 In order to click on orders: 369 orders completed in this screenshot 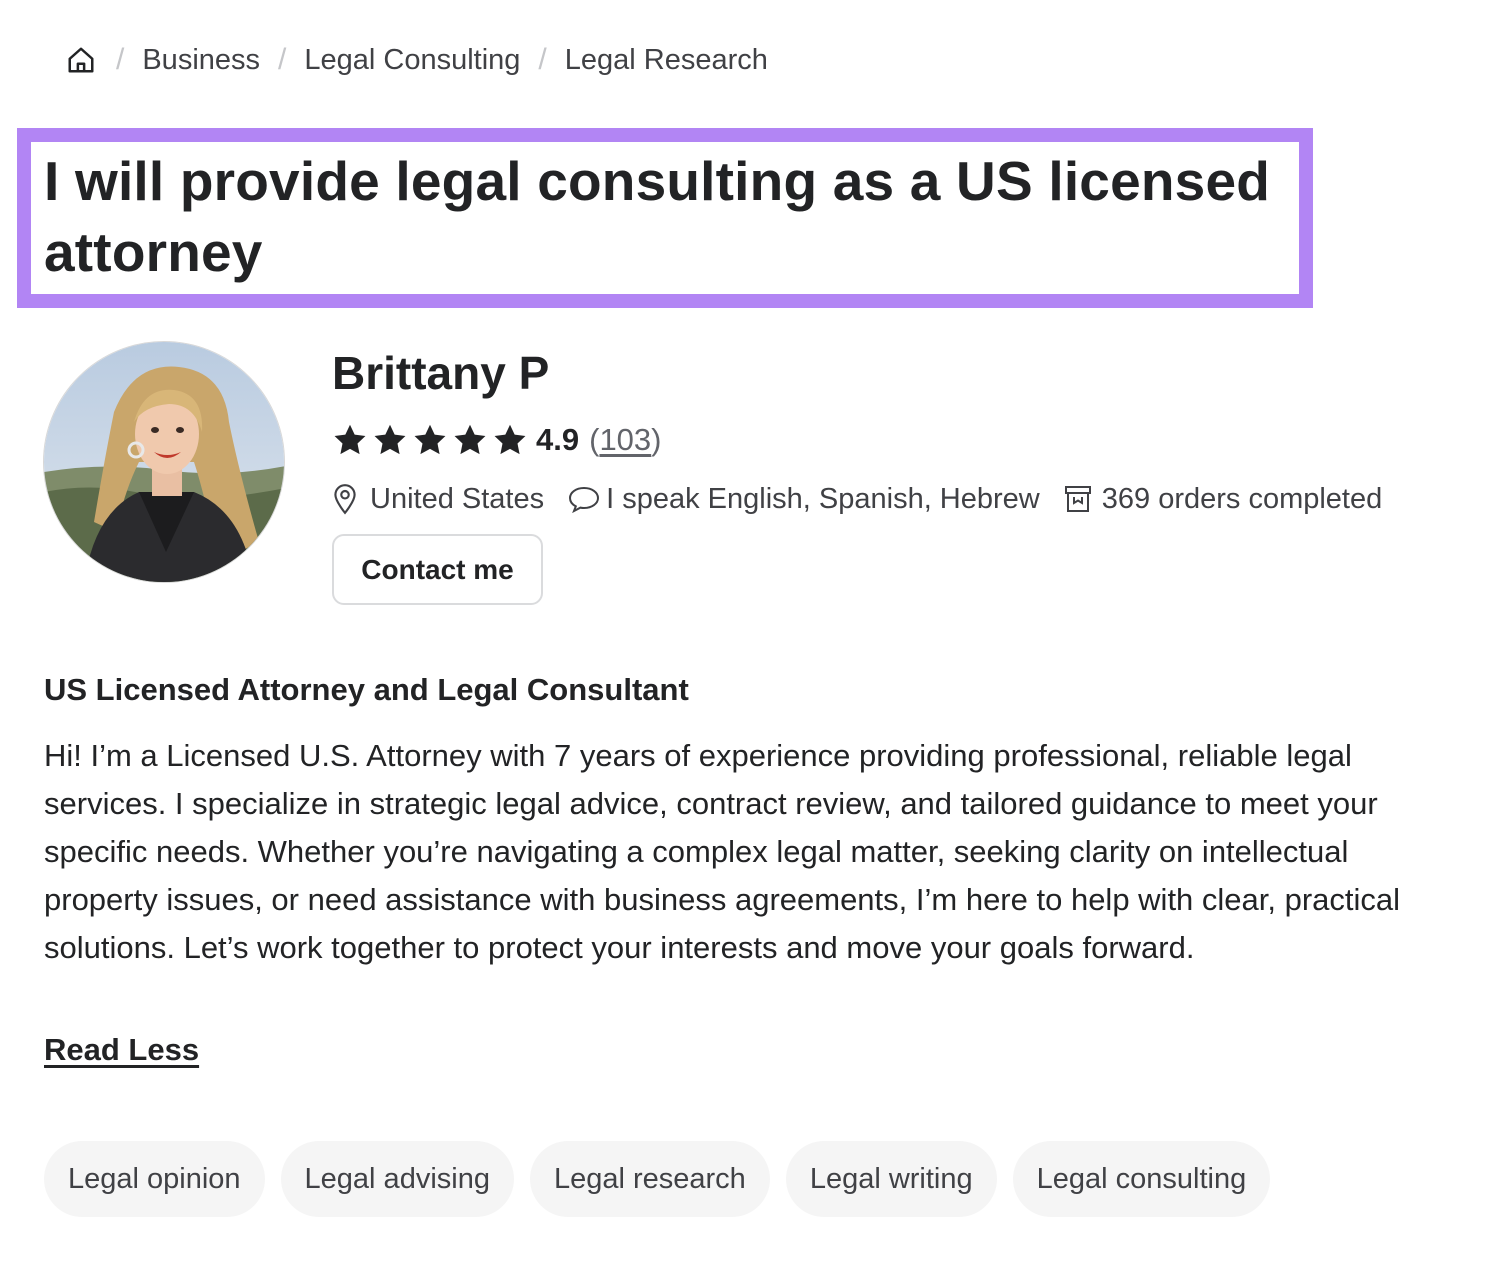, I will do `click(1223, 499)`.